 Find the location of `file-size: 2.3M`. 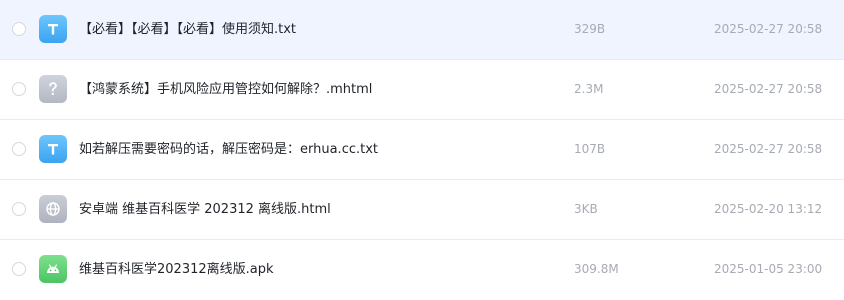

file-size: 2.3M is located at coordinates (589, 89).